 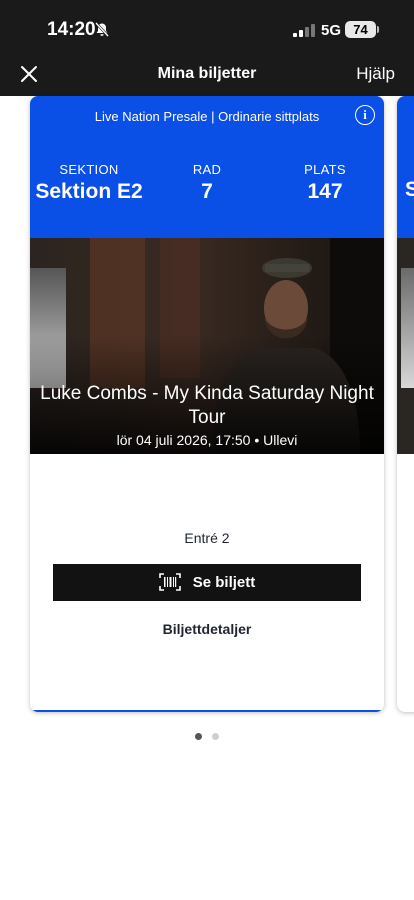 I want to click on row-info: RAD 7, so click(x=207, y=183).